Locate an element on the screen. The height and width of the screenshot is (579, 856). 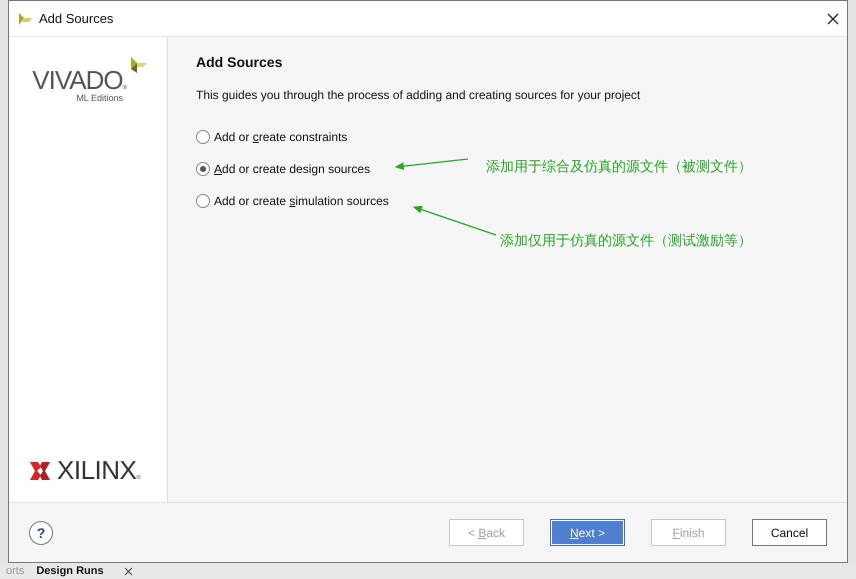
app-logo-icon is located at coordinates (25, 18).